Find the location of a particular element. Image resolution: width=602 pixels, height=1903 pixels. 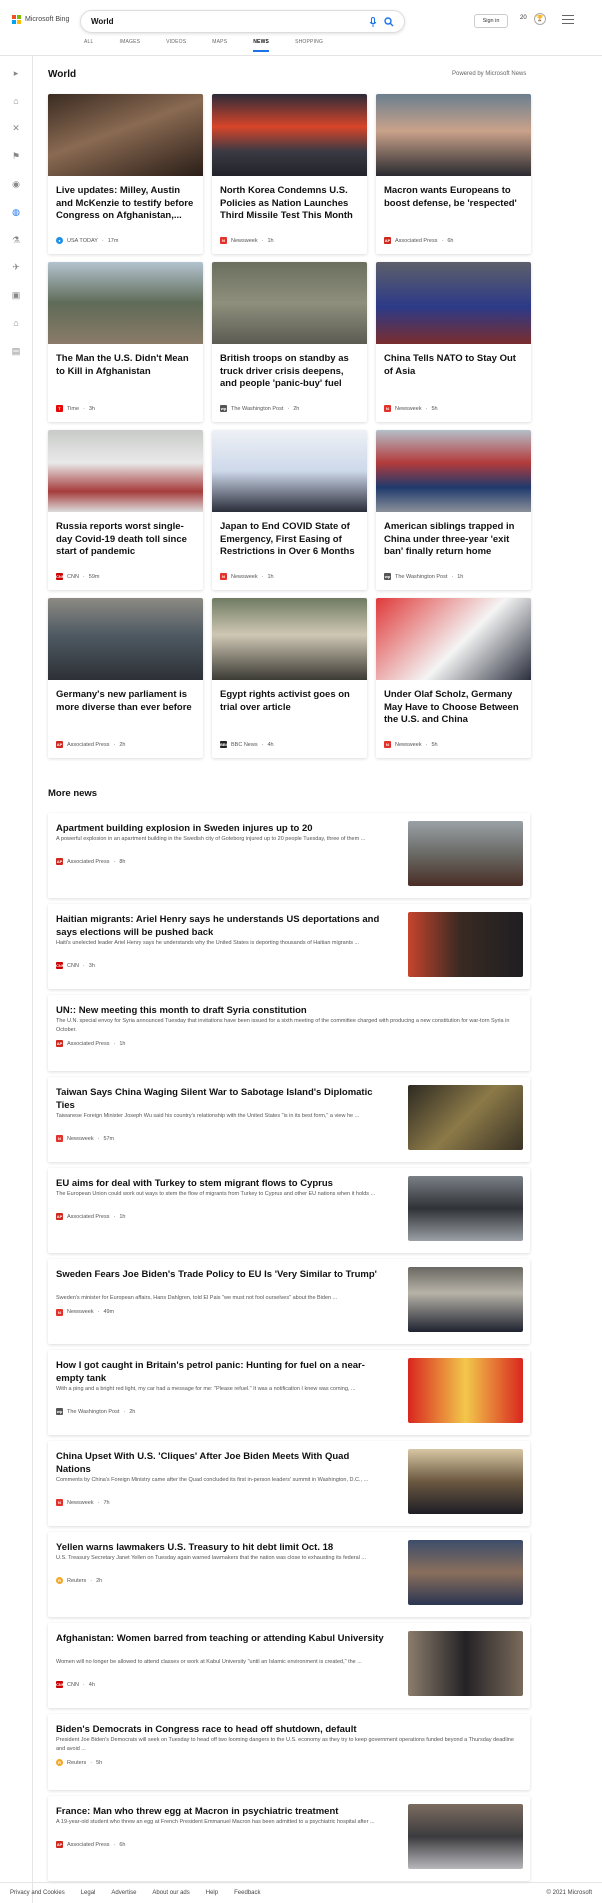

search-box: World is located at coordinates (242, 21).